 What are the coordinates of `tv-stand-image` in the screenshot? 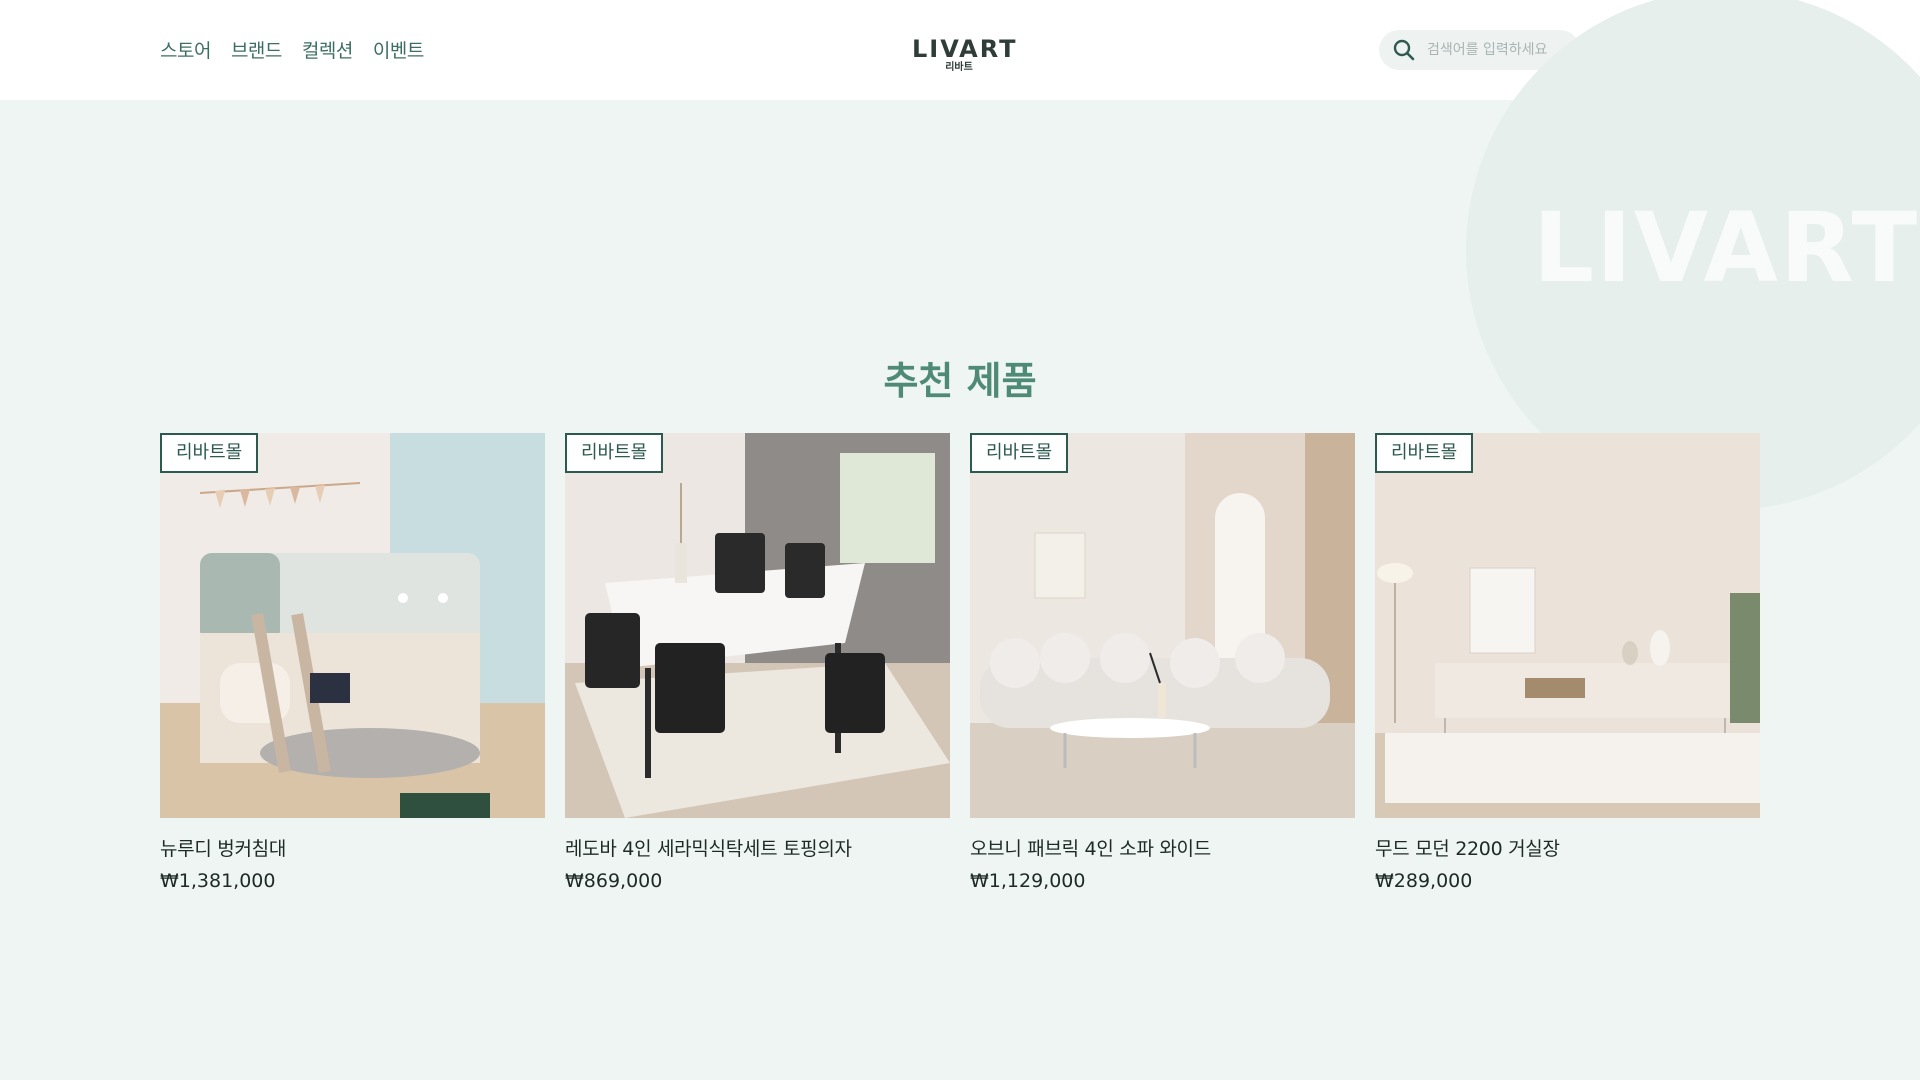 It's located at (1567, 625).